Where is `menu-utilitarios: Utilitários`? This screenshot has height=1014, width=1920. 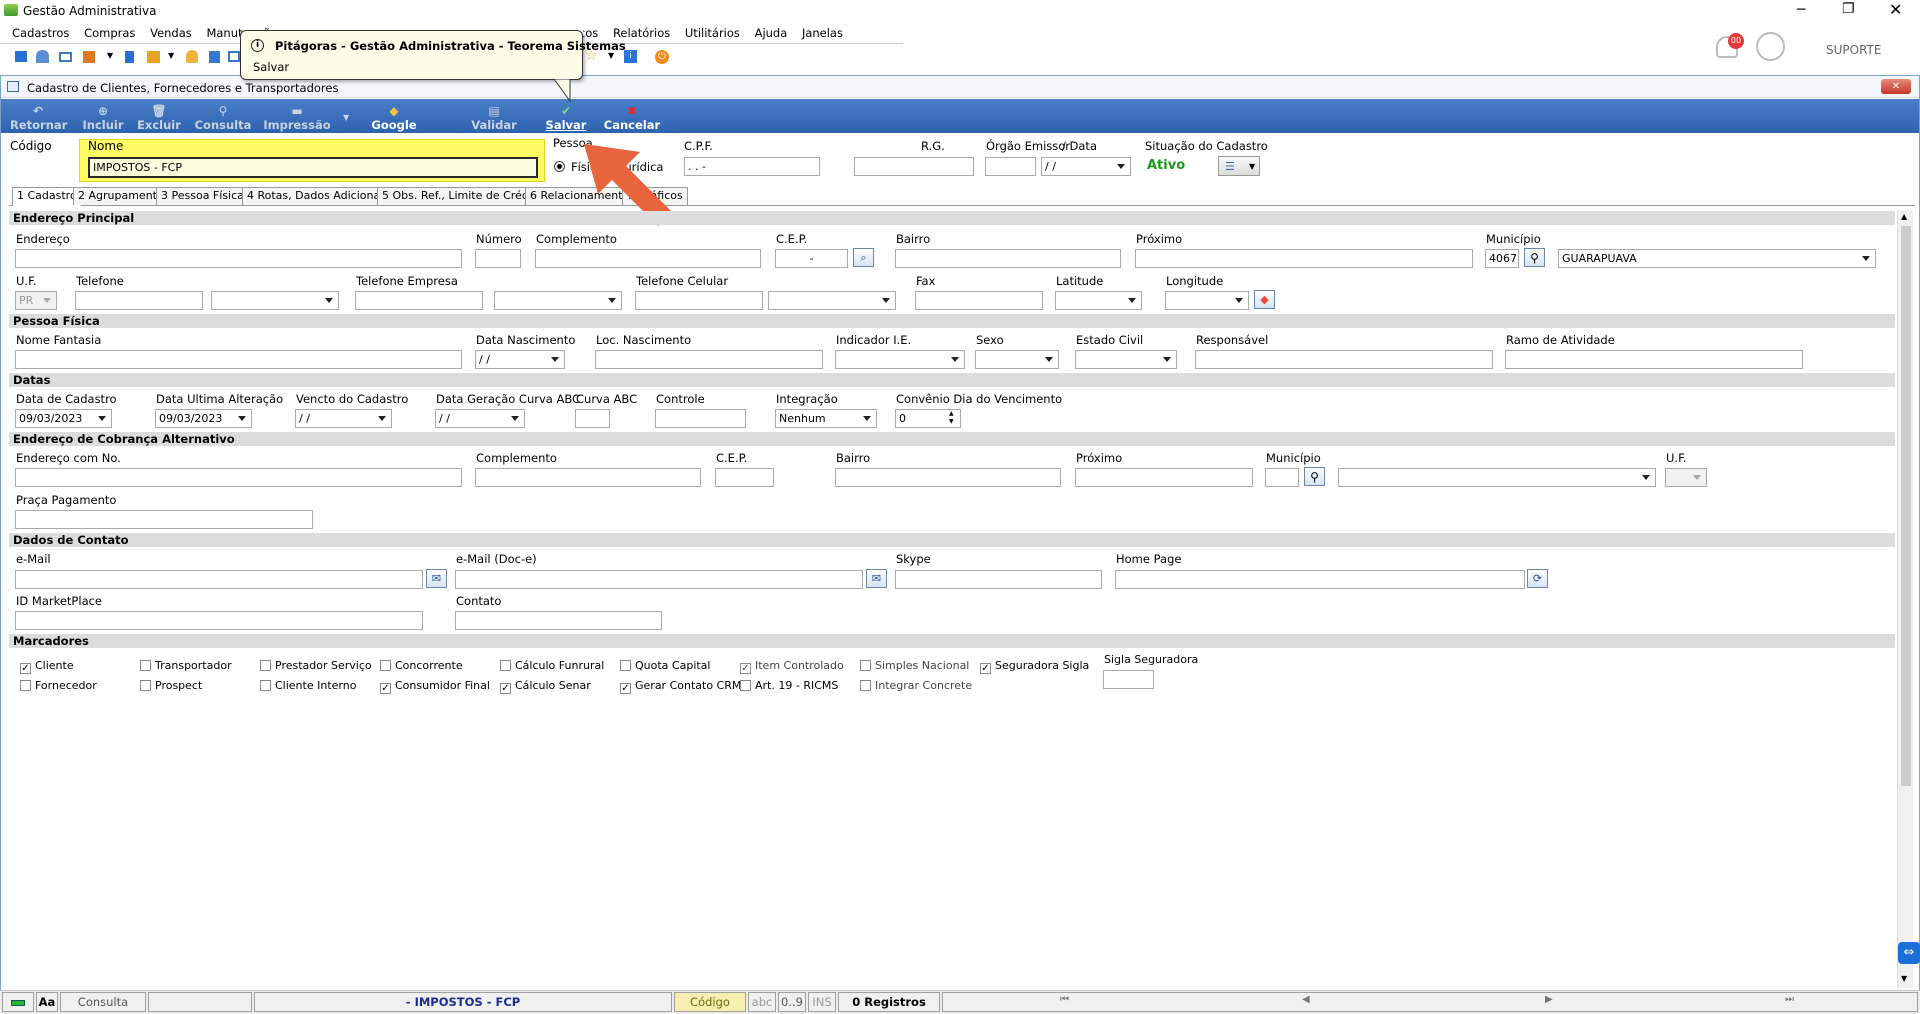
menu-utilitarios: Utilitários is located at coordinates (712, 33).